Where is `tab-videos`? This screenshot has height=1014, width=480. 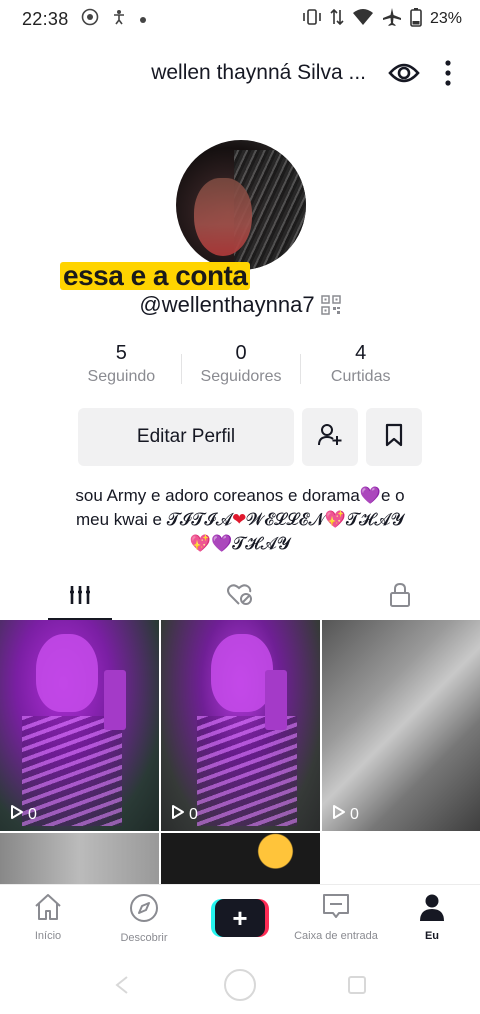 tab-videos is located at coordinates (80, 597).